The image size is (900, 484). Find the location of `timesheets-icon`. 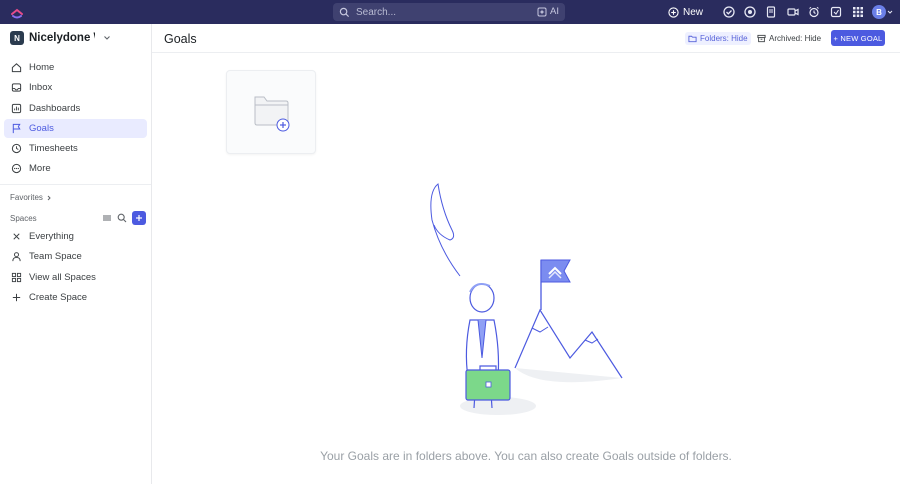

timesheets-icon is located at coordinates (16, 149).